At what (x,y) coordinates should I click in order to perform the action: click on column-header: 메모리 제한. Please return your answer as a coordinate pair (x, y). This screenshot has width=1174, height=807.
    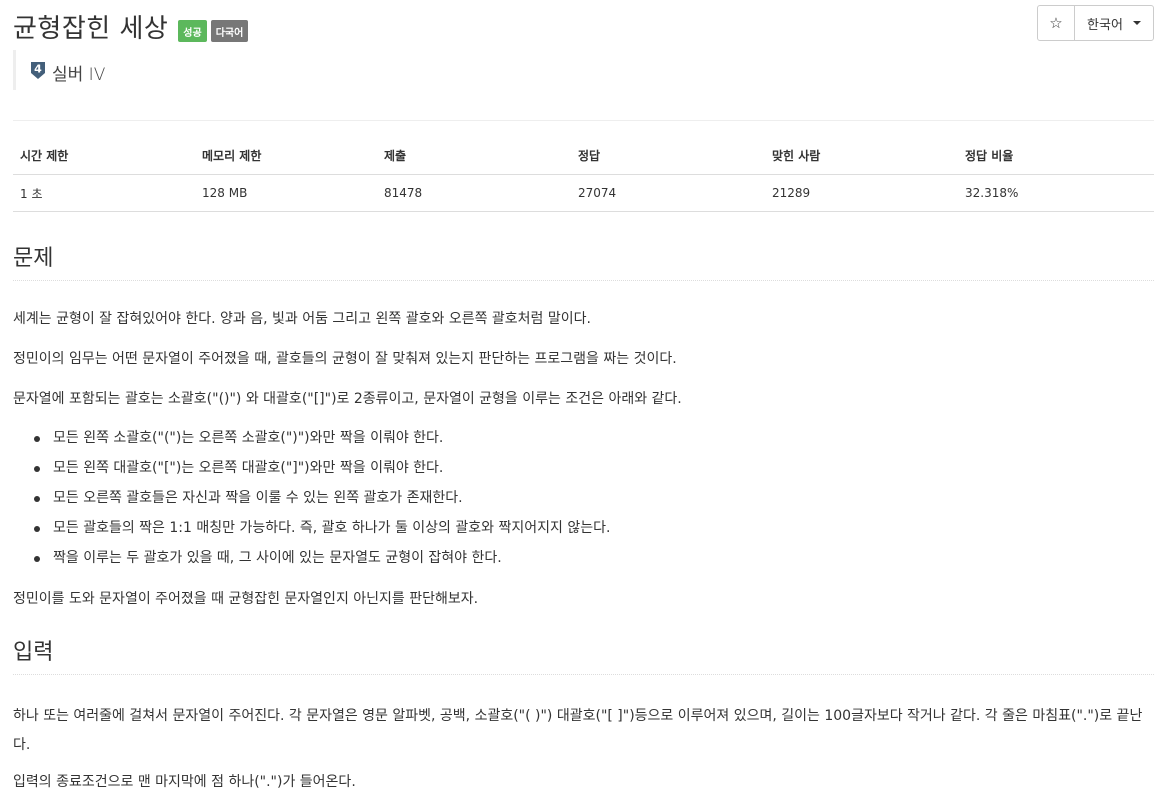
    Looking at the image, I should click on (286, 156).